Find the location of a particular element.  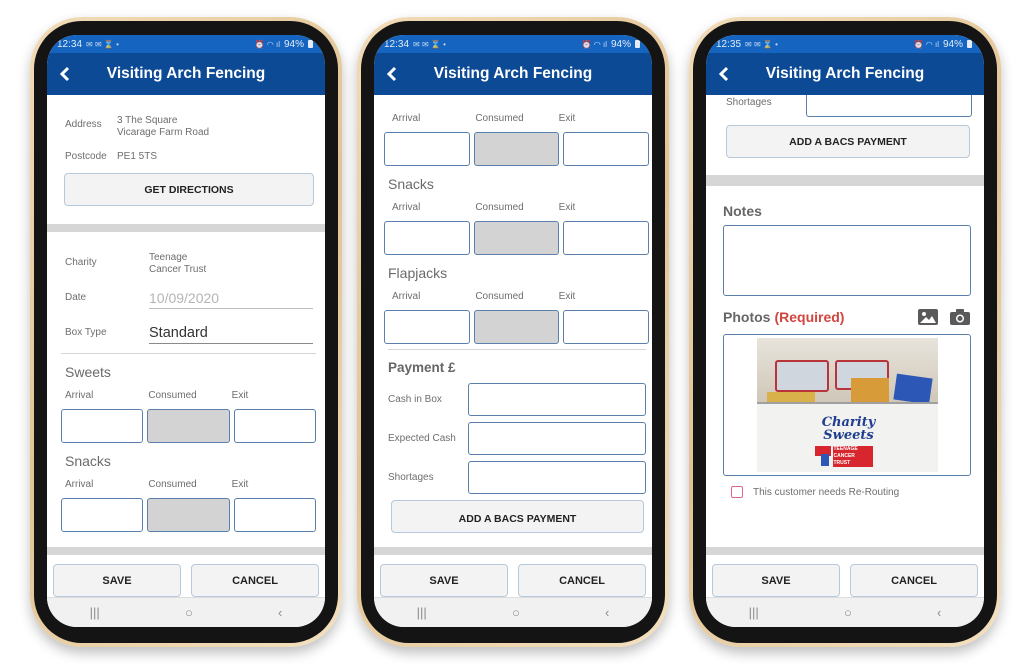

notes-textarea is located at coordinates (847, 260).